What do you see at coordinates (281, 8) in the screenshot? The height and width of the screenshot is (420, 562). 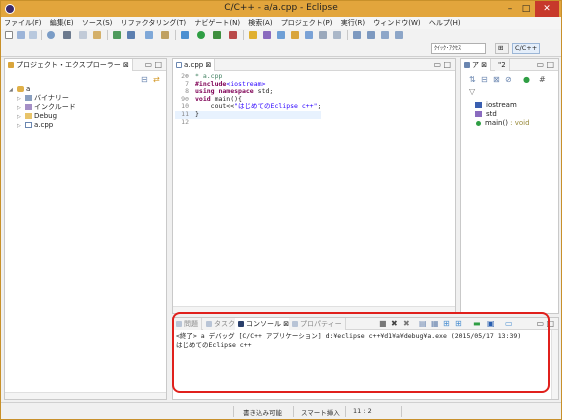 I see `window-title: C/C++ - a/a.cpp - Eclipse` at bounding box center [281, 8].